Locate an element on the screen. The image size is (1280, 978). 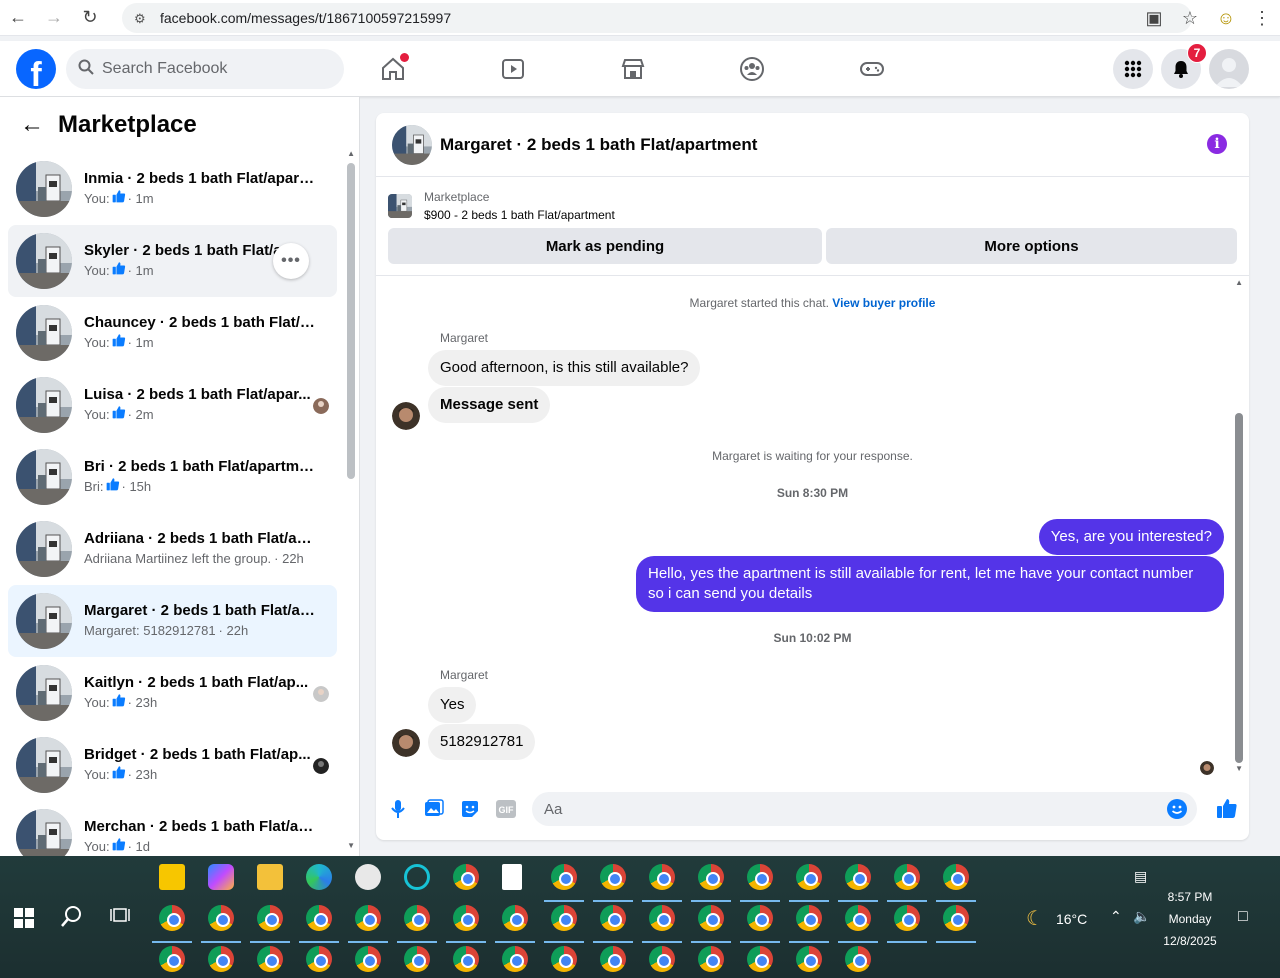
gaming-nav-icon is located at coordinates (872, 69).